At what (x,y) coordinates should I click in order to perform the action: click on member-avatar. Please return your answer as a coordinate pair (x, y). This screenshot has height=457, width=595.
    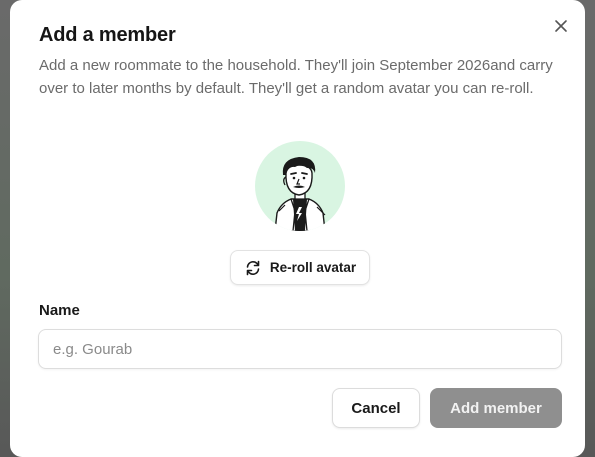
    Looking at the image, I should click on (300, 186).